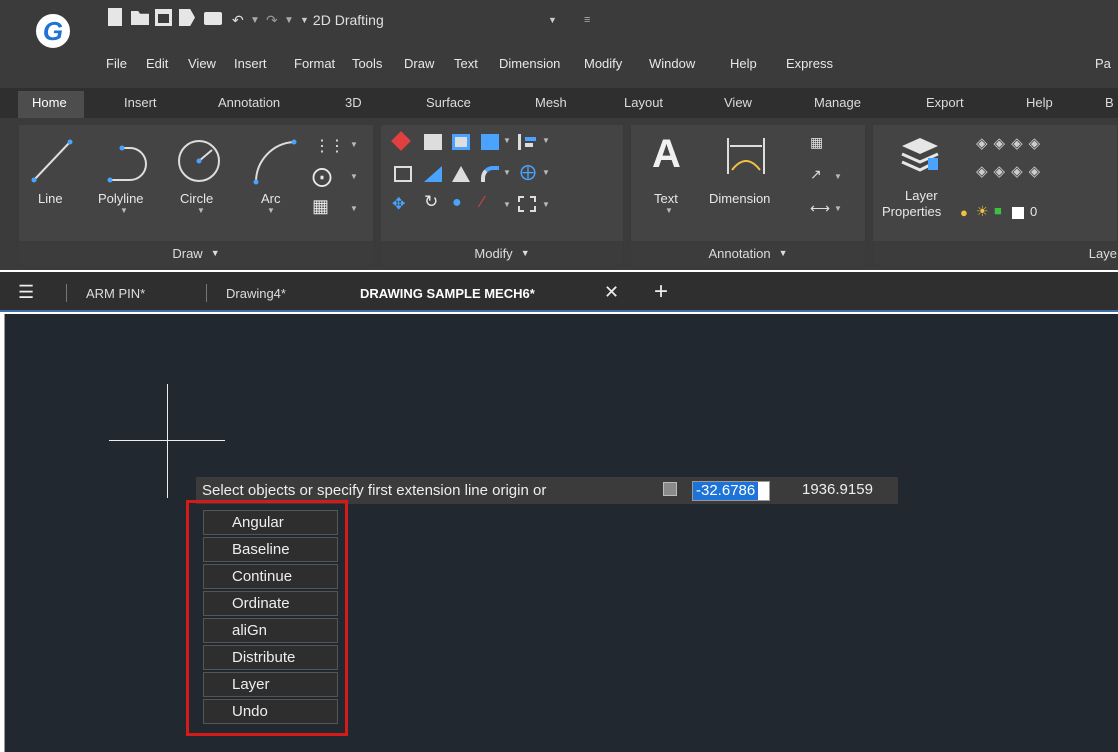 The width and height of the screenshot is (1118, 752). What do you see at coordinates (490, 142) in the screenshot?
I see `array-icon` at bounding box center [490, 142].